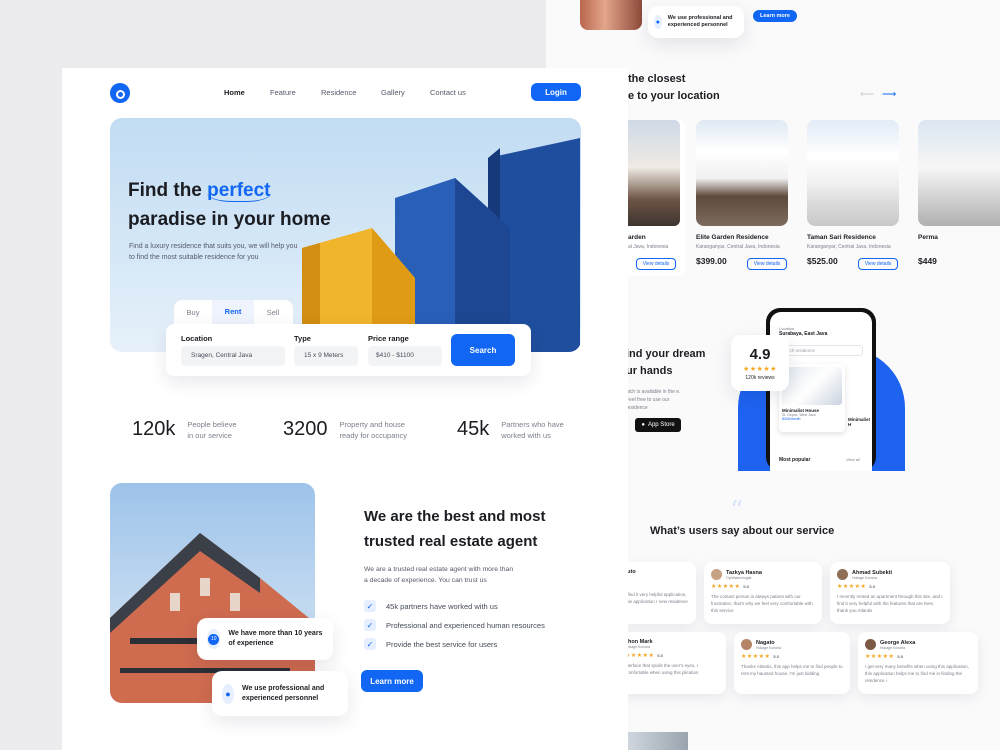  I want to click on phone-location: Surabaya, East Java, so click(803, 334).